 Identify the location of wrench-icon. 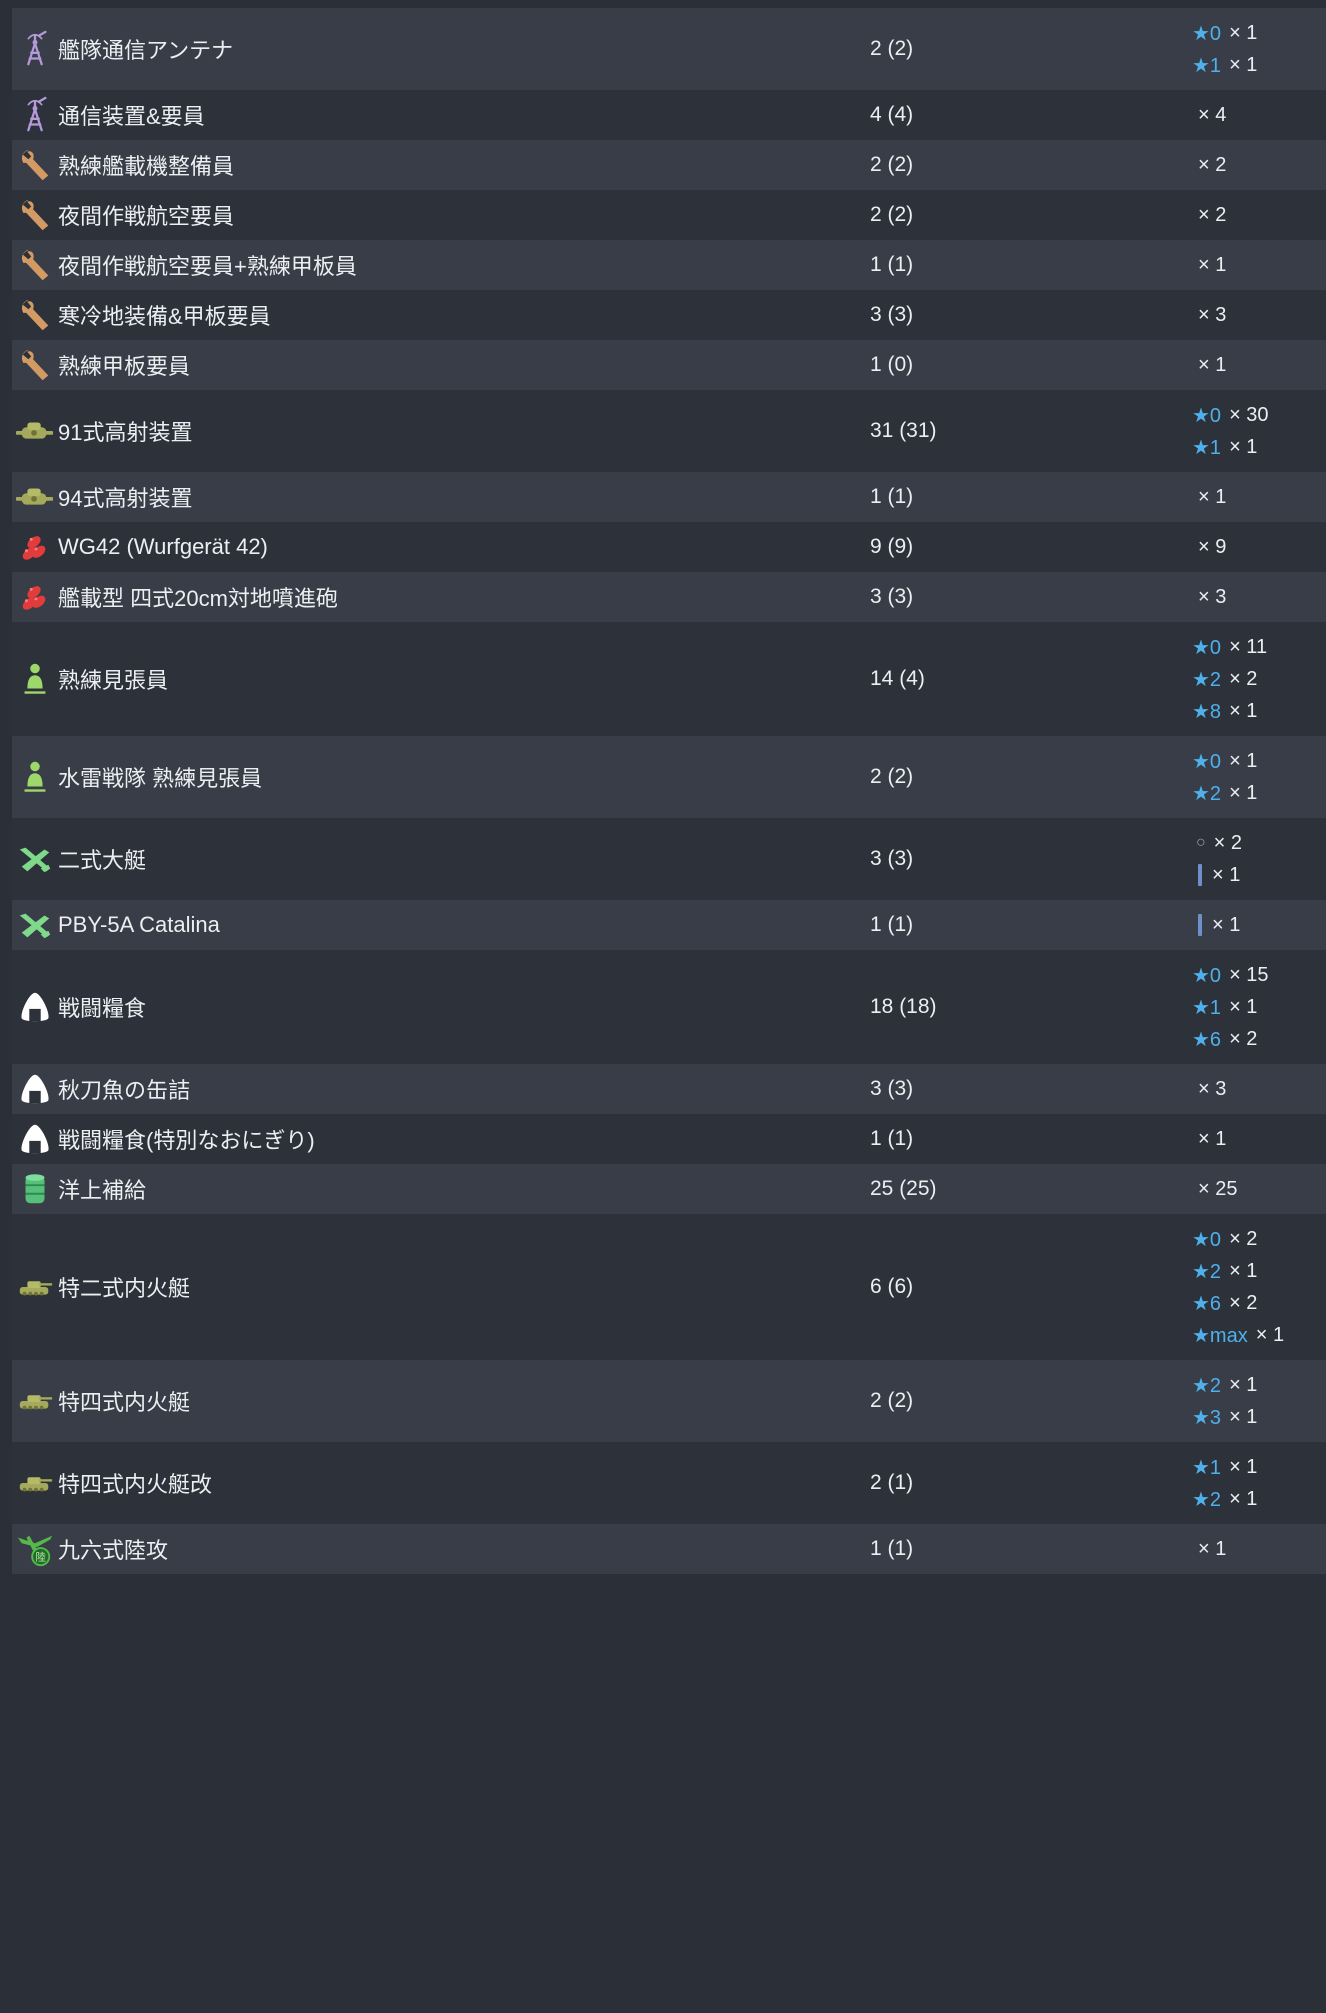
(35, 215).